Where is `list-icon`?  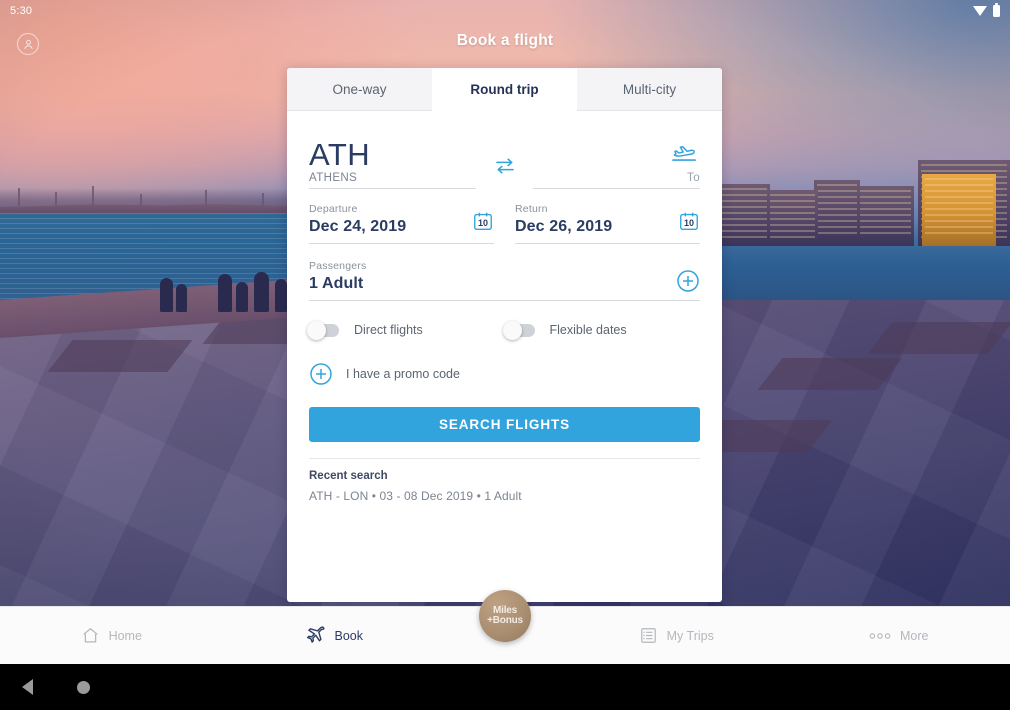 list-icon is located at coordinates (648, 635).